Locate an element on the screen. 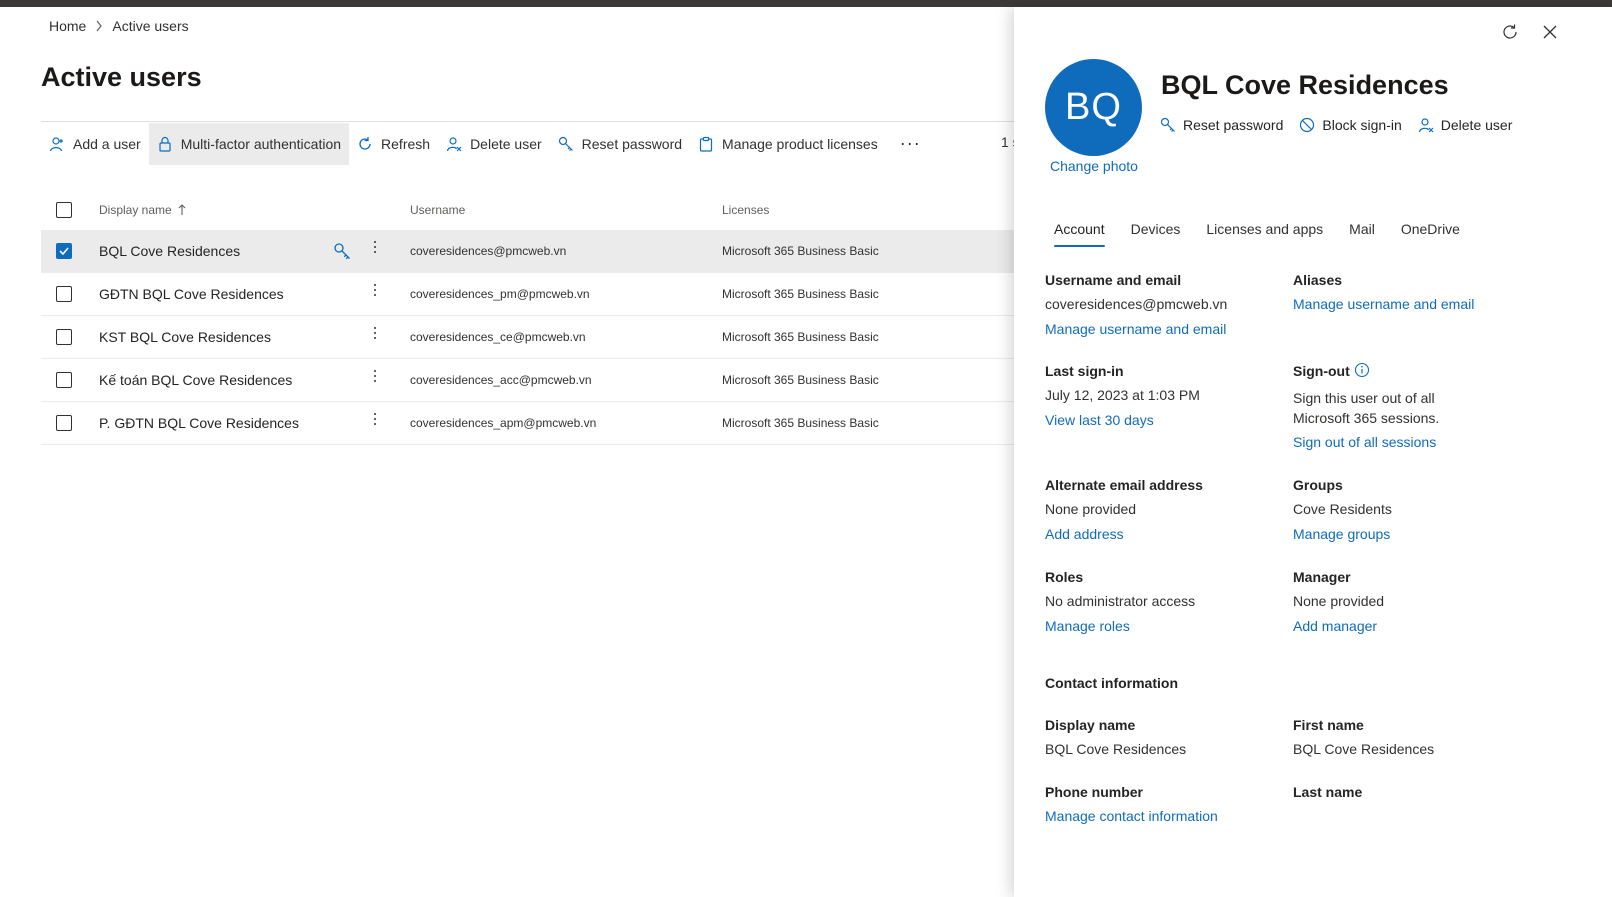 The height and width of the screenshot is (897, 1612). column-display-name-label: Display name is located at coordinates (135, 210).